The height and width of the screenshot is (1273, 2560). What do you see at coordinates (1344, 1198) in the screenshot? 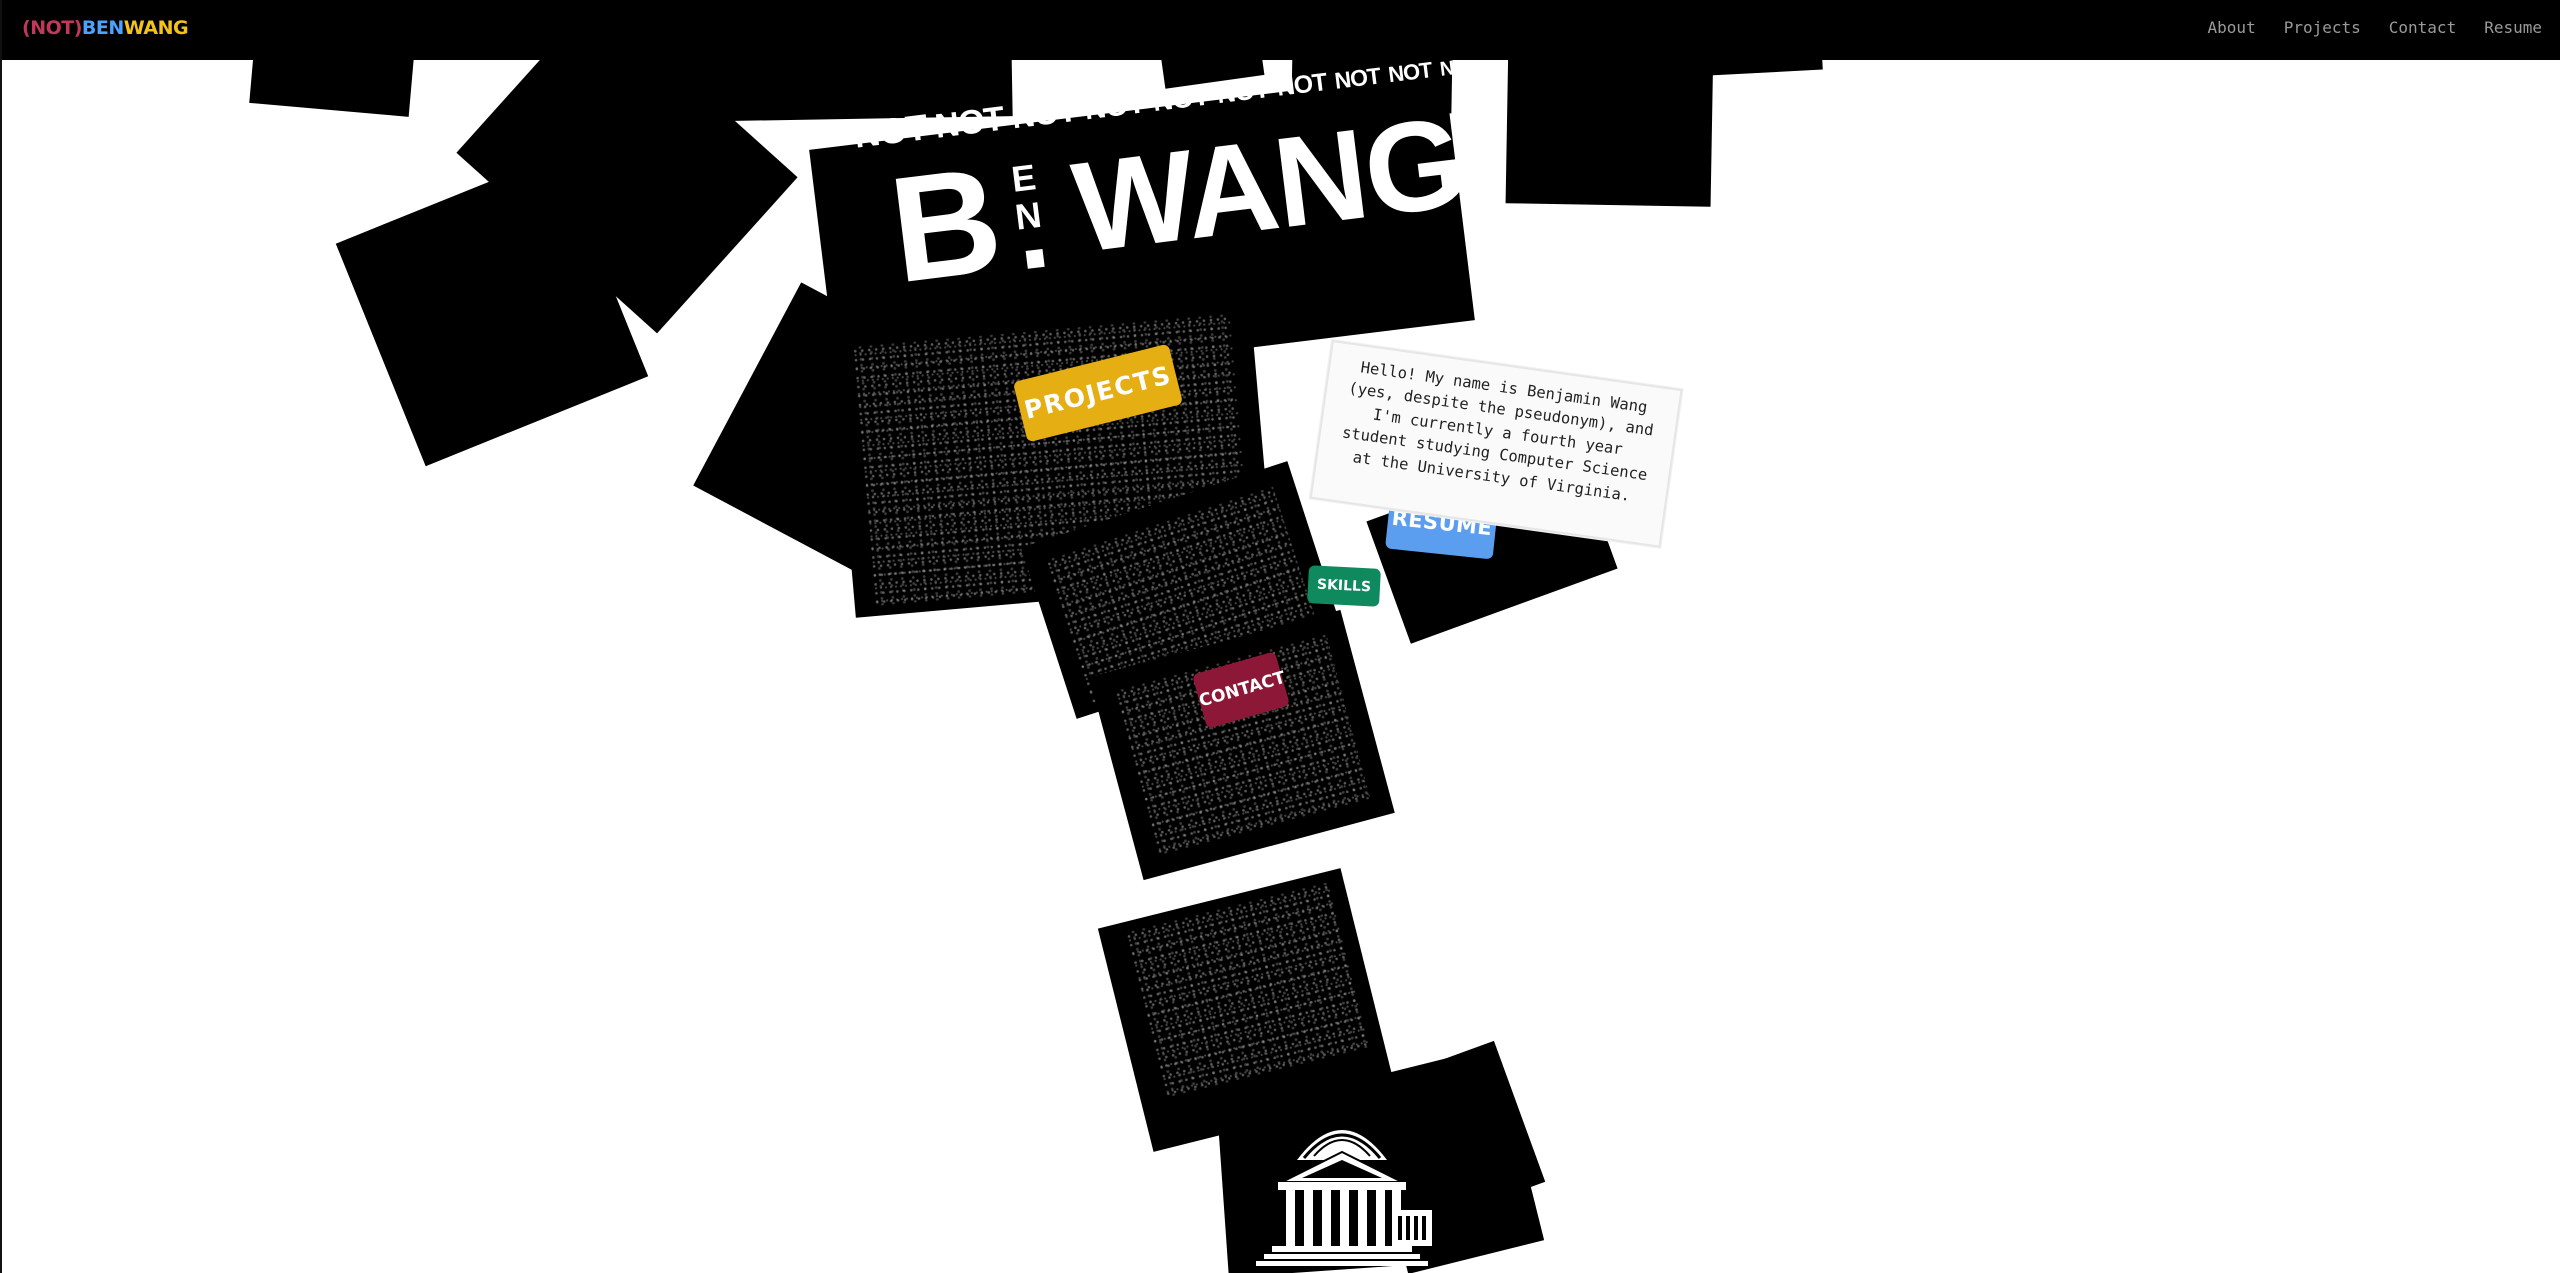
I see `rotunda-building-icon` at bounding box center [1344, 1198].